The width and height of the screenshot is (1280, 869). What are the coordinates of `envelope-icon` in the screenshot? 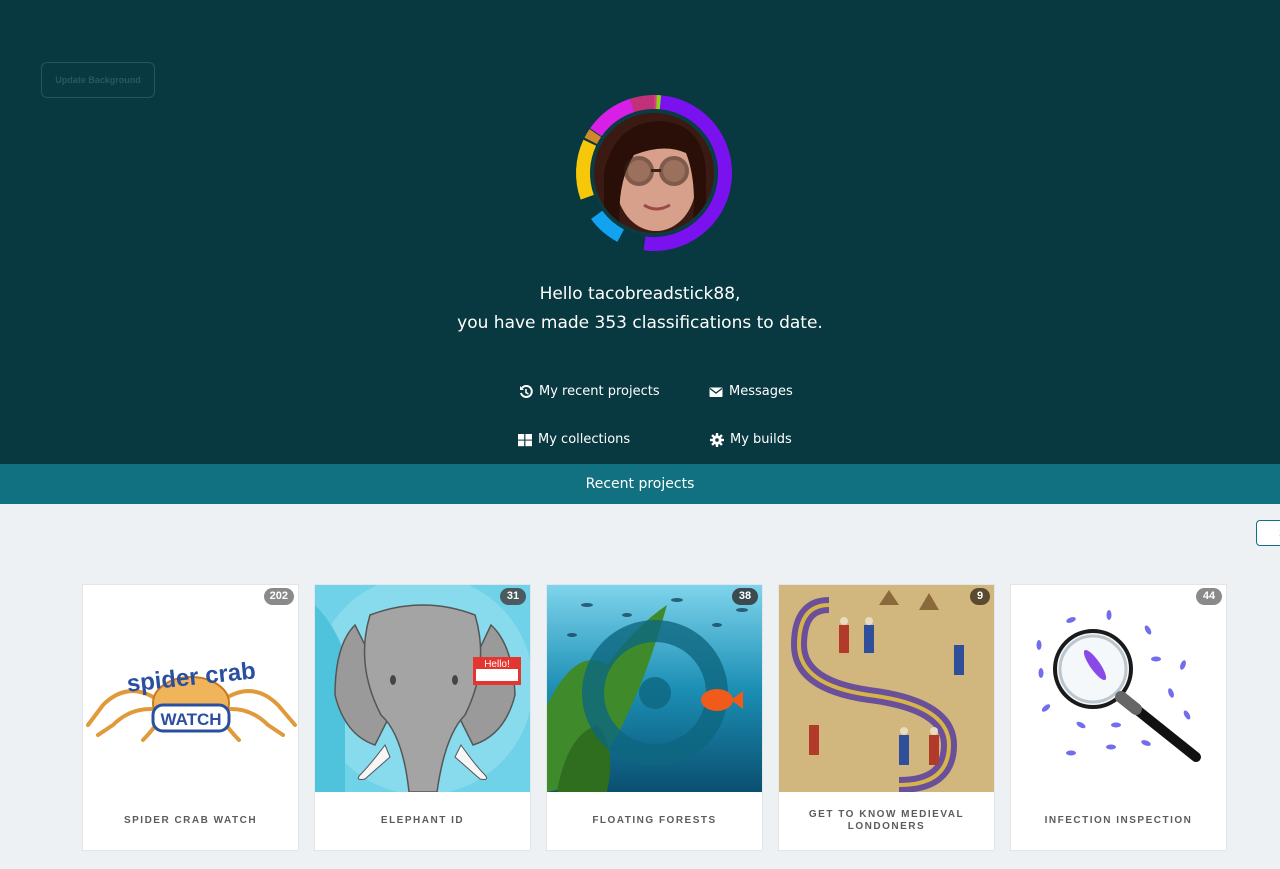 It's located at (716, 392).